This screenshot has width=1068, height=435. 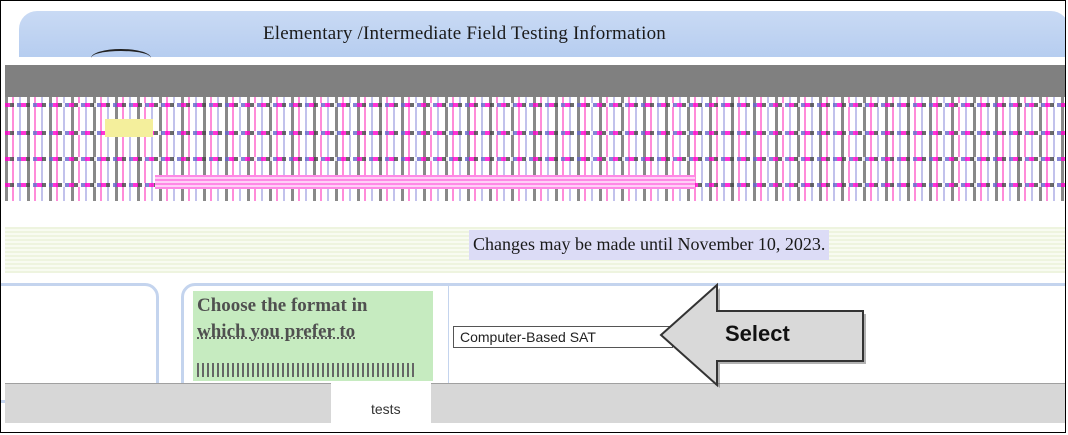 What do you see at coordinates (276, 331) in the screenshot?
I see `format-question-line2: which you prefer to` at bounding box center [276, 331].